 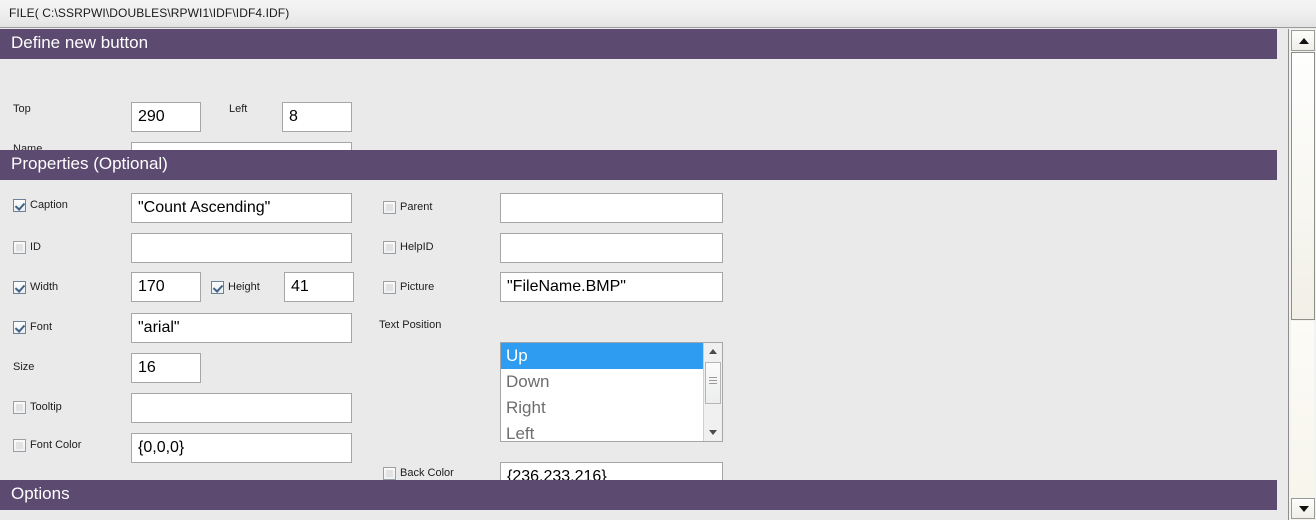 What do you see at coordinates (244, 287) in the screenshot?
I see `label-height: Height` at bounding box center [244, 287].